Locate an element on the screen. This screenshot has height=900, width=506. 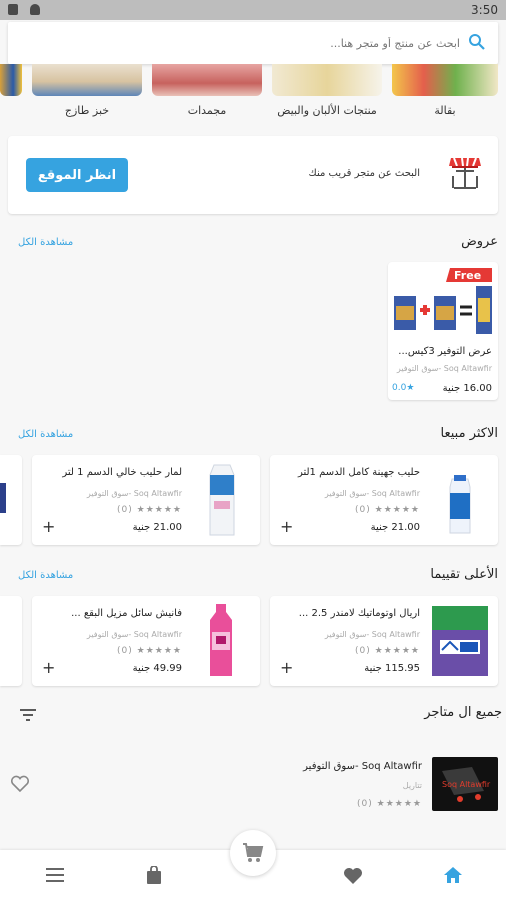
offers-header: عروض مشاهدة الكل is located at coordinates (253, 244).